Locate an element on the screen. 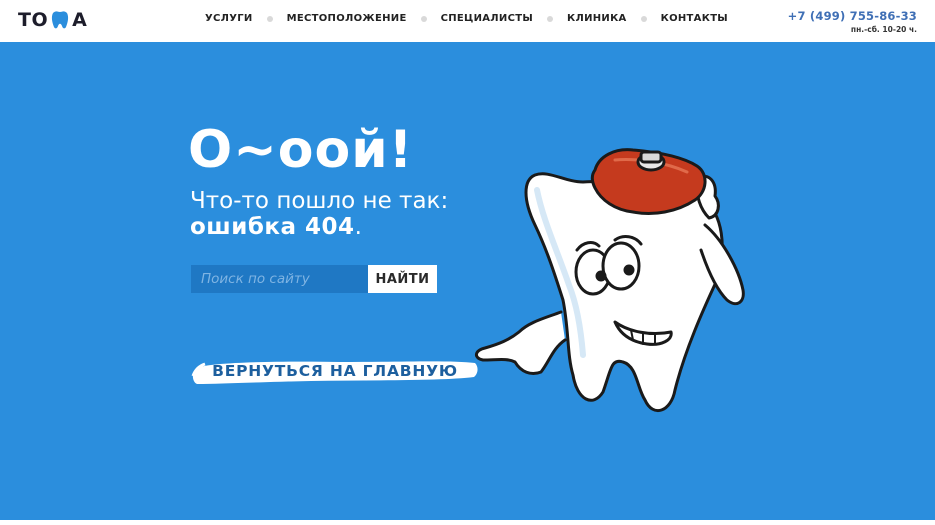  nav-item-clinic: КЛИНИКА is located at coordinates (597, 18).